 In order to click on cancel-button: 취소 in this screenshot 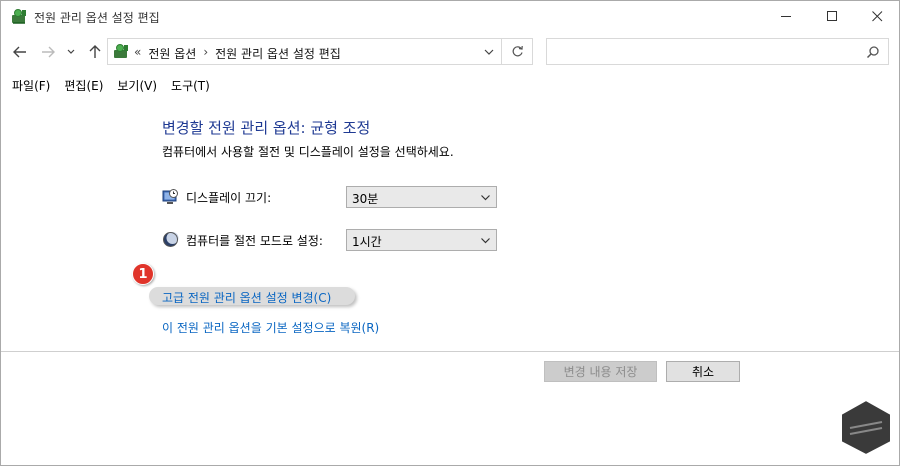, I will do `click(703, 371)`.